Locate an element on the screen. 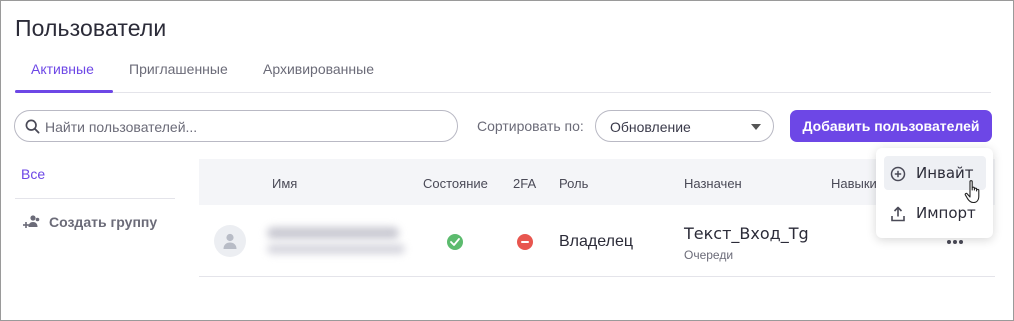 This screenshot has height=321, width=1014. check-circle-icon is located at coordinates (455, 242).